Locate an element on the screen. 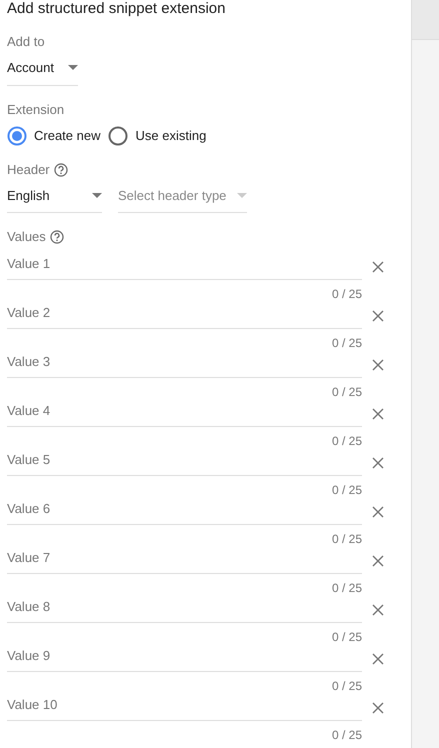  header-type-dropdown: Select header type is located at coordinates (182, 199).